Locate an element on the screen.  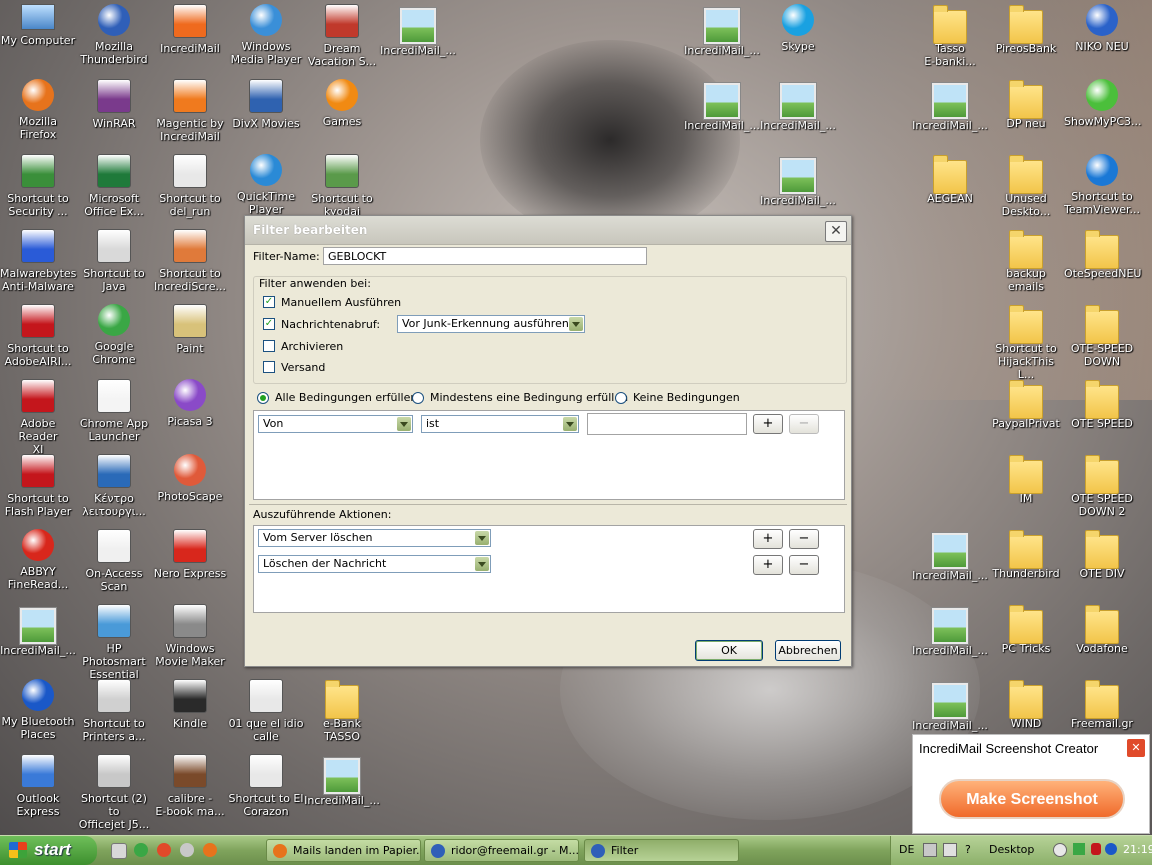
desktop-icon: OTE-SPEED DOWN is located at coordinates (1102, 336).